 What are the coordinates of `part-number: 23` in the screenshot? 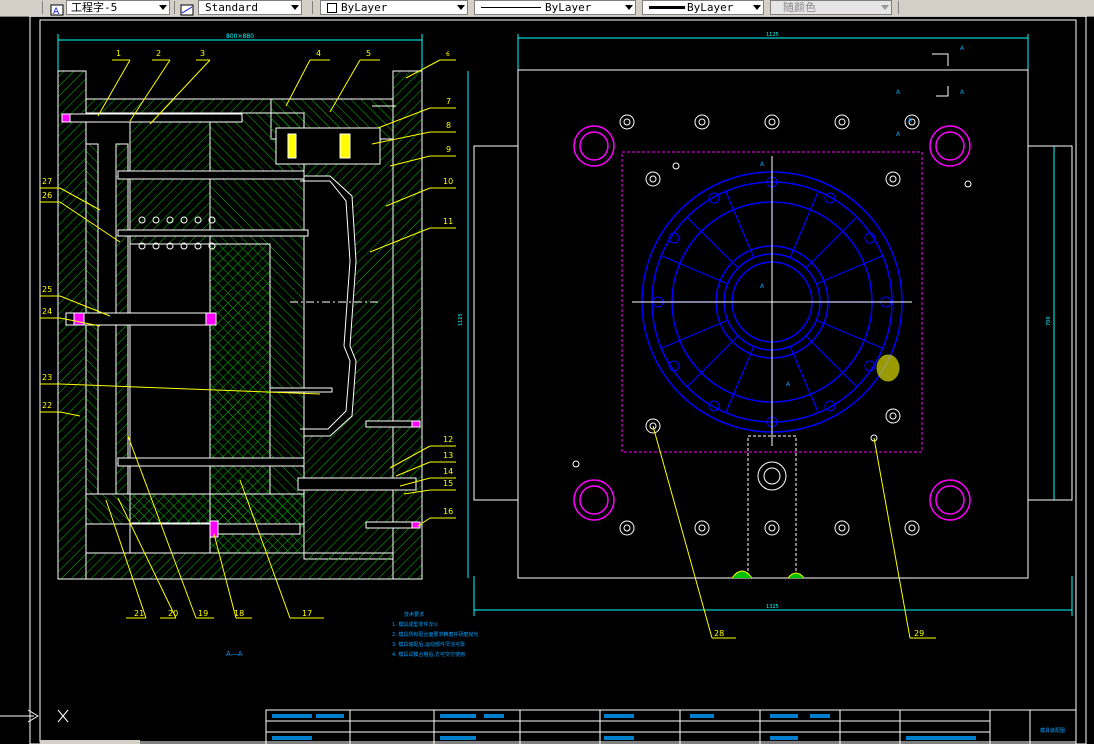 It's located at (47, 377).